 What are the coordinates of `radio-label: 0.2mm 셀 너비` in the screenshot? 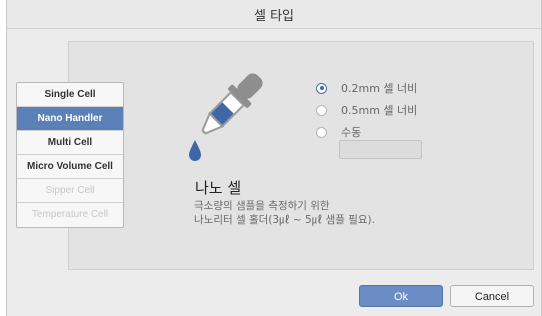 It's located at (379, 88).